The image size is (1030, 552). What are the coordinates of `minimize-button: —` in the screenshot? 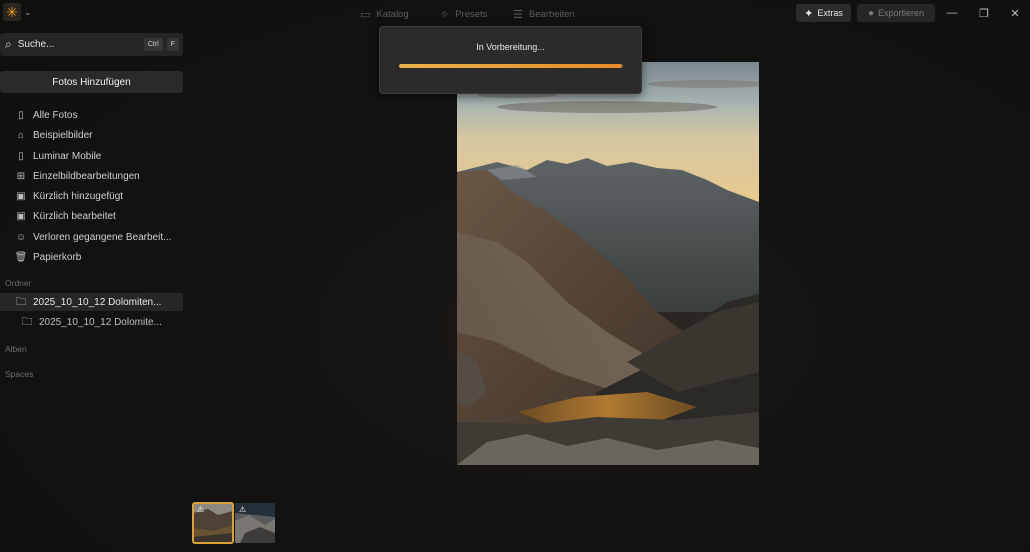 It's located at (952, 13).